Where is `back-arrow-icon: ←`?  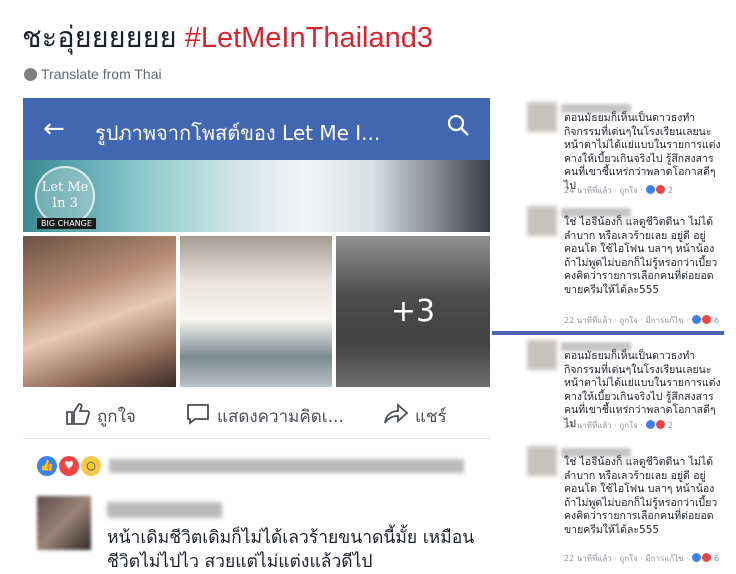
back-arrow-icon: ← is located at coordinates (54, 129).